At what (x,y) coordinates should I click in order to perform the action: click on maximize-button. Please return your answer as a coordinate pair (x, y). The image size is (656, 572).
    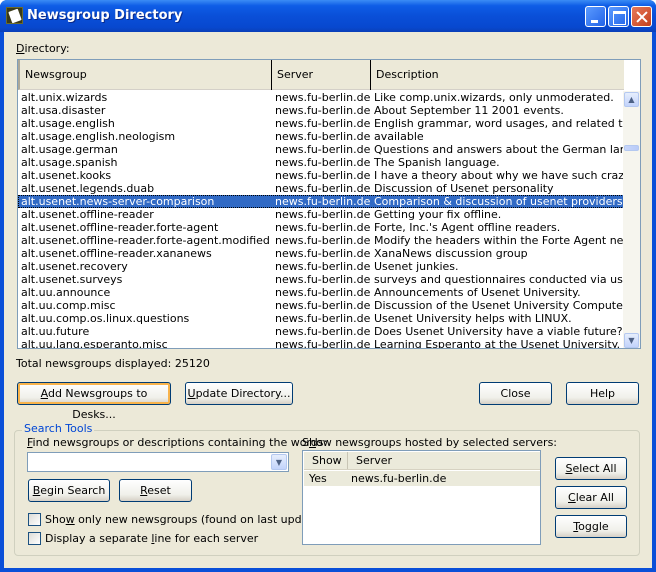
    Looking at the image, I should click on (618, 16).